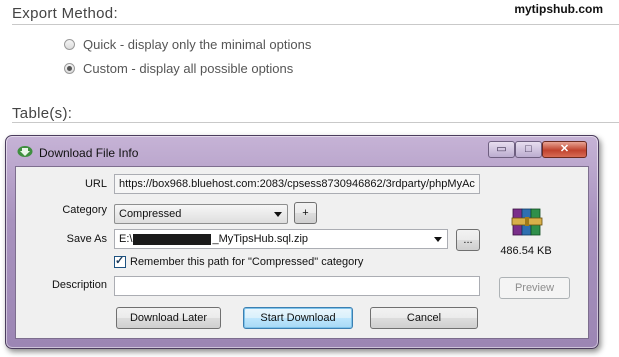 This screenshot has height=357, width=619. I want to click on url-label: URL, so click(95, 184).